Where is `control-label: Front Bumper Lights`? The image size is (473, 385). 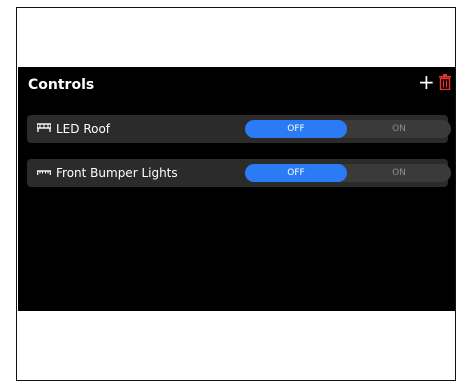
control-label: Front Bumper Lights is located at coordinates (117, 173).